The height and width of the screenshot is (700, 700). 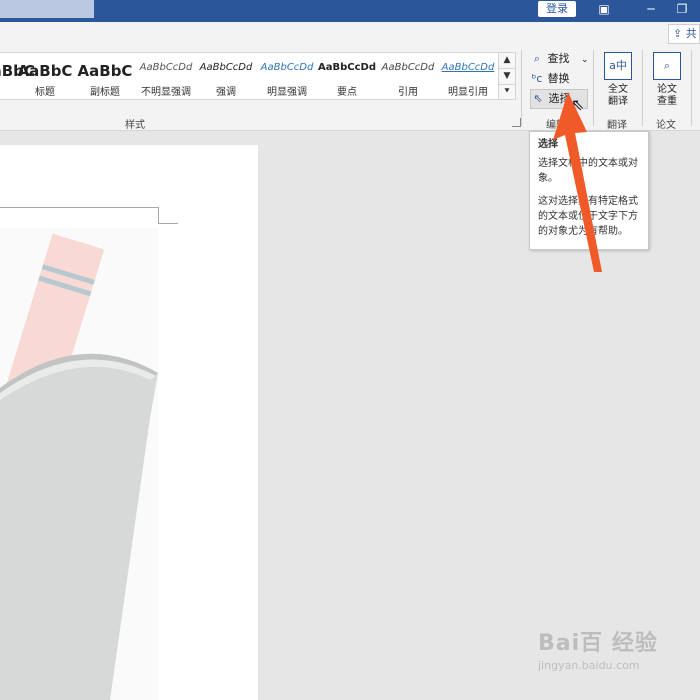 I want to click on paper-check-button: ⌕ 论文 查重, so click(x=667, y=80).